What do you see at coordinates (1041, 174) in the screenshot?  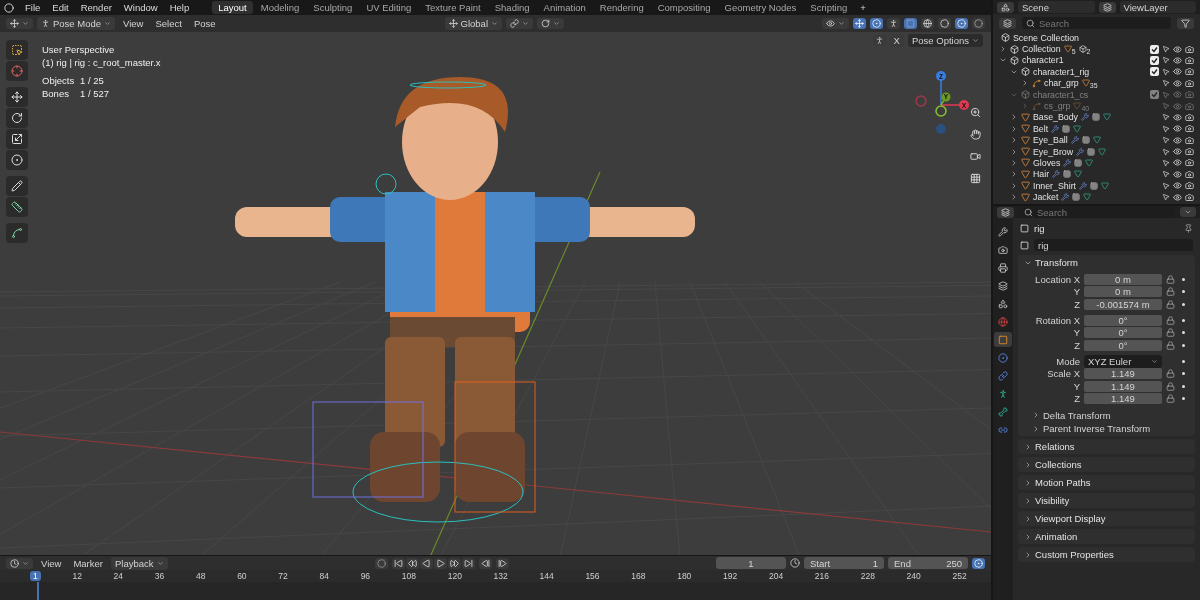 I see `outliner-item-name: Hair` at bounding box center [1041, 174].